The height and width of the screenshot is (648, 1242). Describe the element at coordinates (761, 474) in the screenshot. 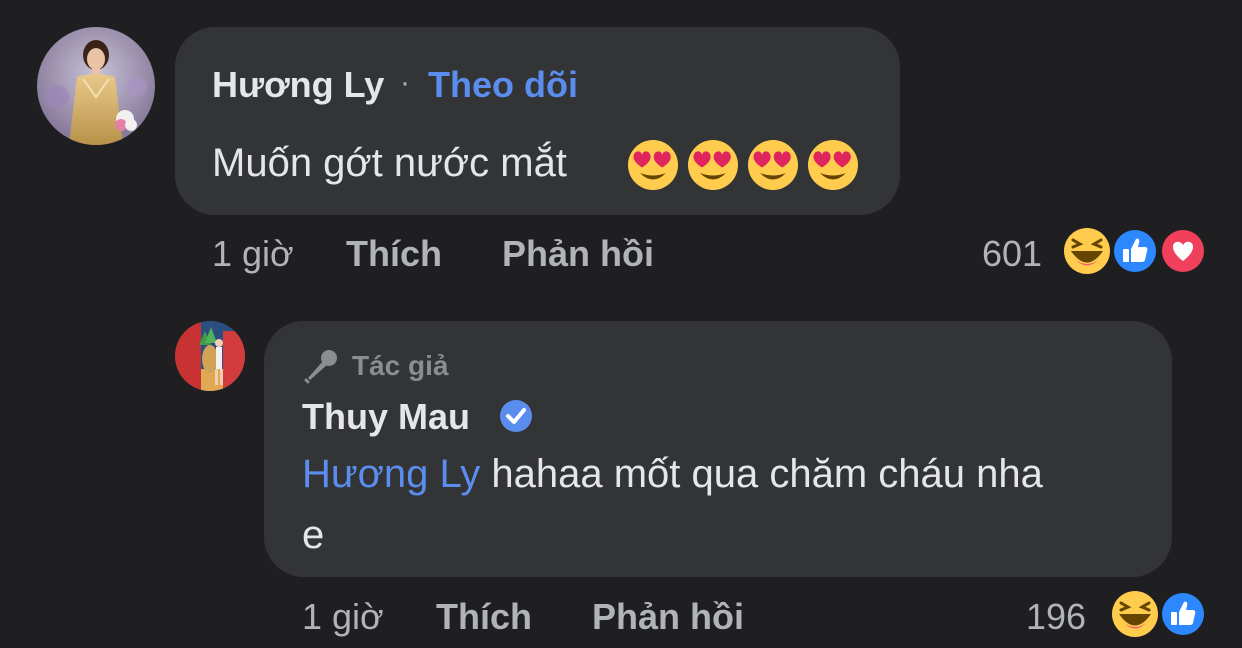

I see `reply-text: hahaa mốt qua chăm cháu nha` at that location.